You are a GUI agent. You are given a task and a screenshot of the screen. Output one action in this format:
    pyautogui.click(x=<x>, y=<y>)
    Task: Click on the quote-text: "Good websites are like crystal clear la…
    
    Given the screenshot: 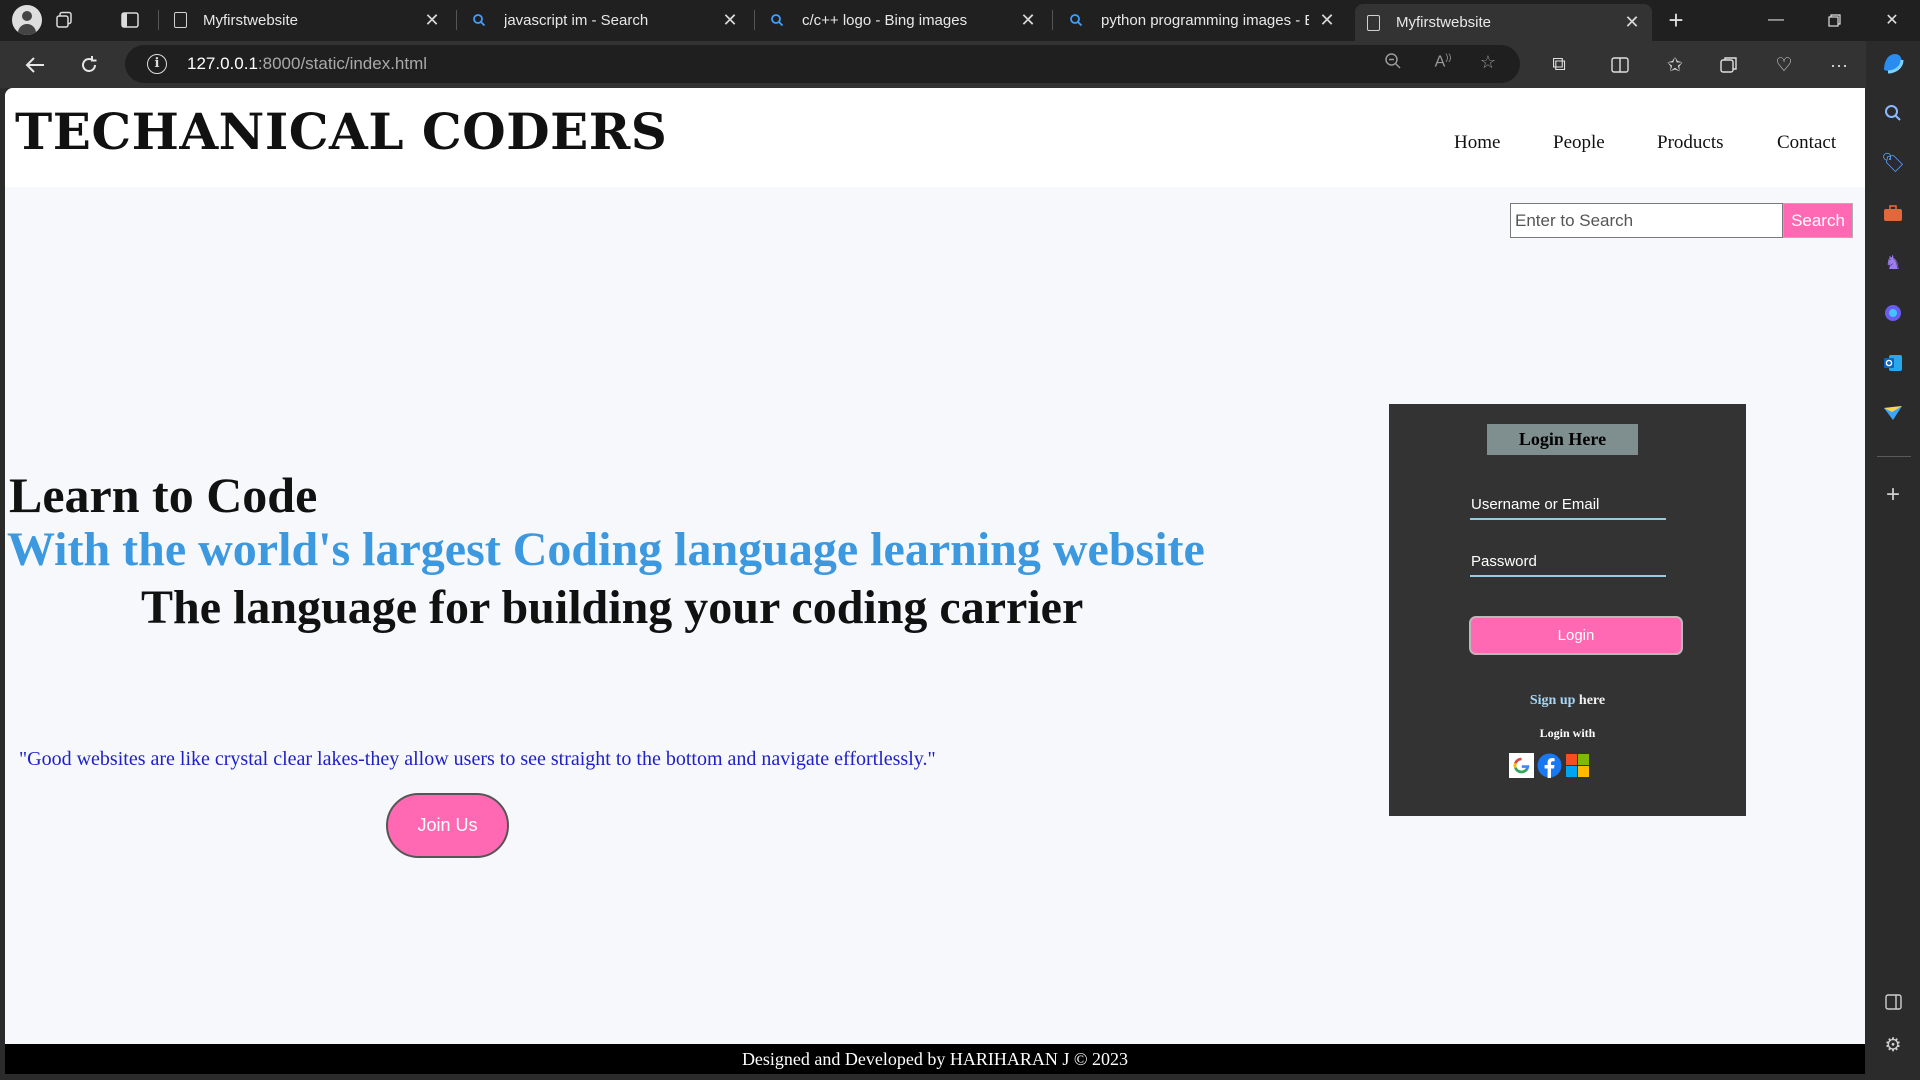 What is the action you would take?
    pyautogui.click(x=477, y=759)
    